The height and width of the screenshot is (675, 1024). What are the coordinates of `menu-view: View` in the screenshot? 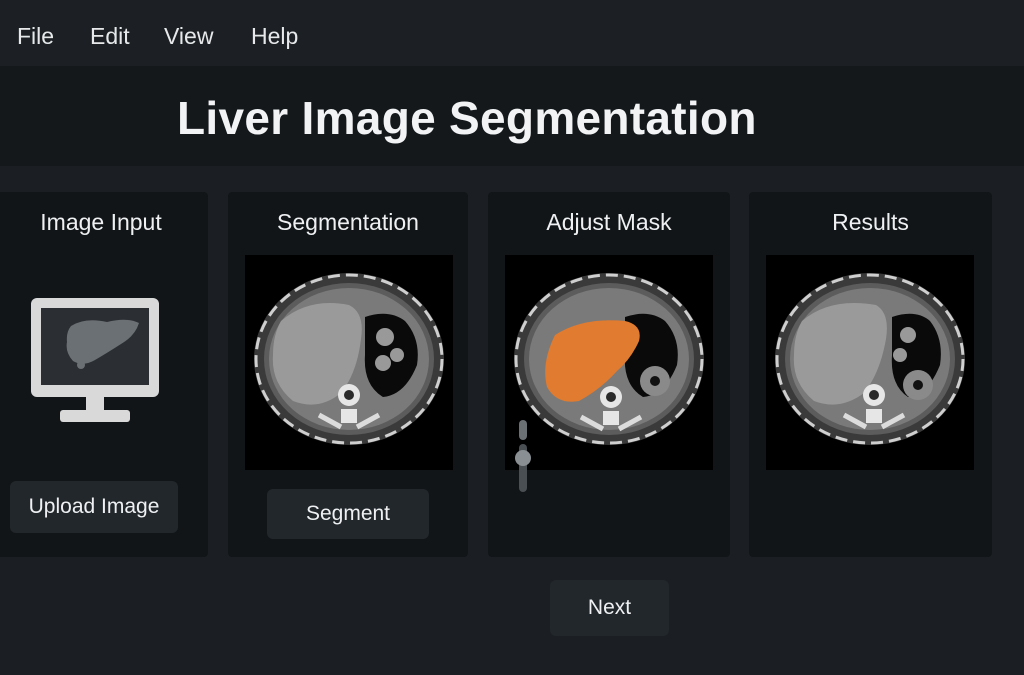 It's located at (188, 36).